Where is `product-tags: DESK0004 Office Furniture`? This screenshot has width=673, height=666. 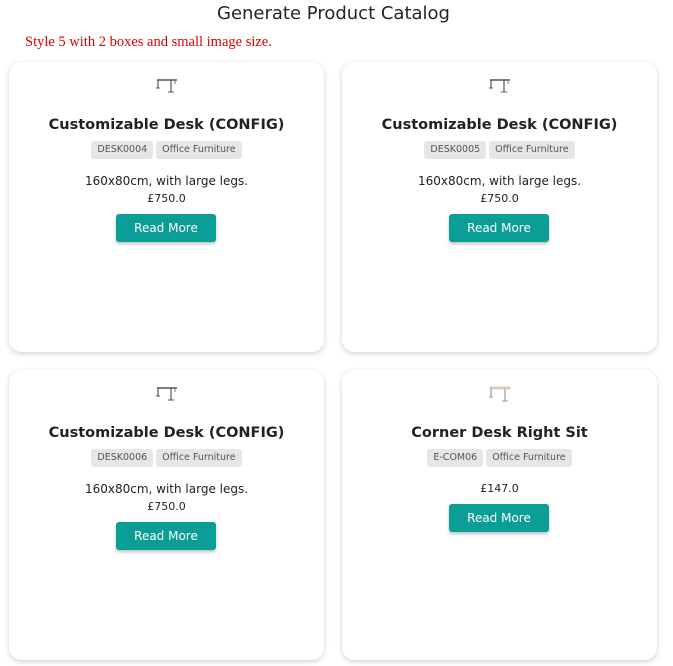 product-tags: DESK0004 Office Furniture is located at coordinates (166, 150).